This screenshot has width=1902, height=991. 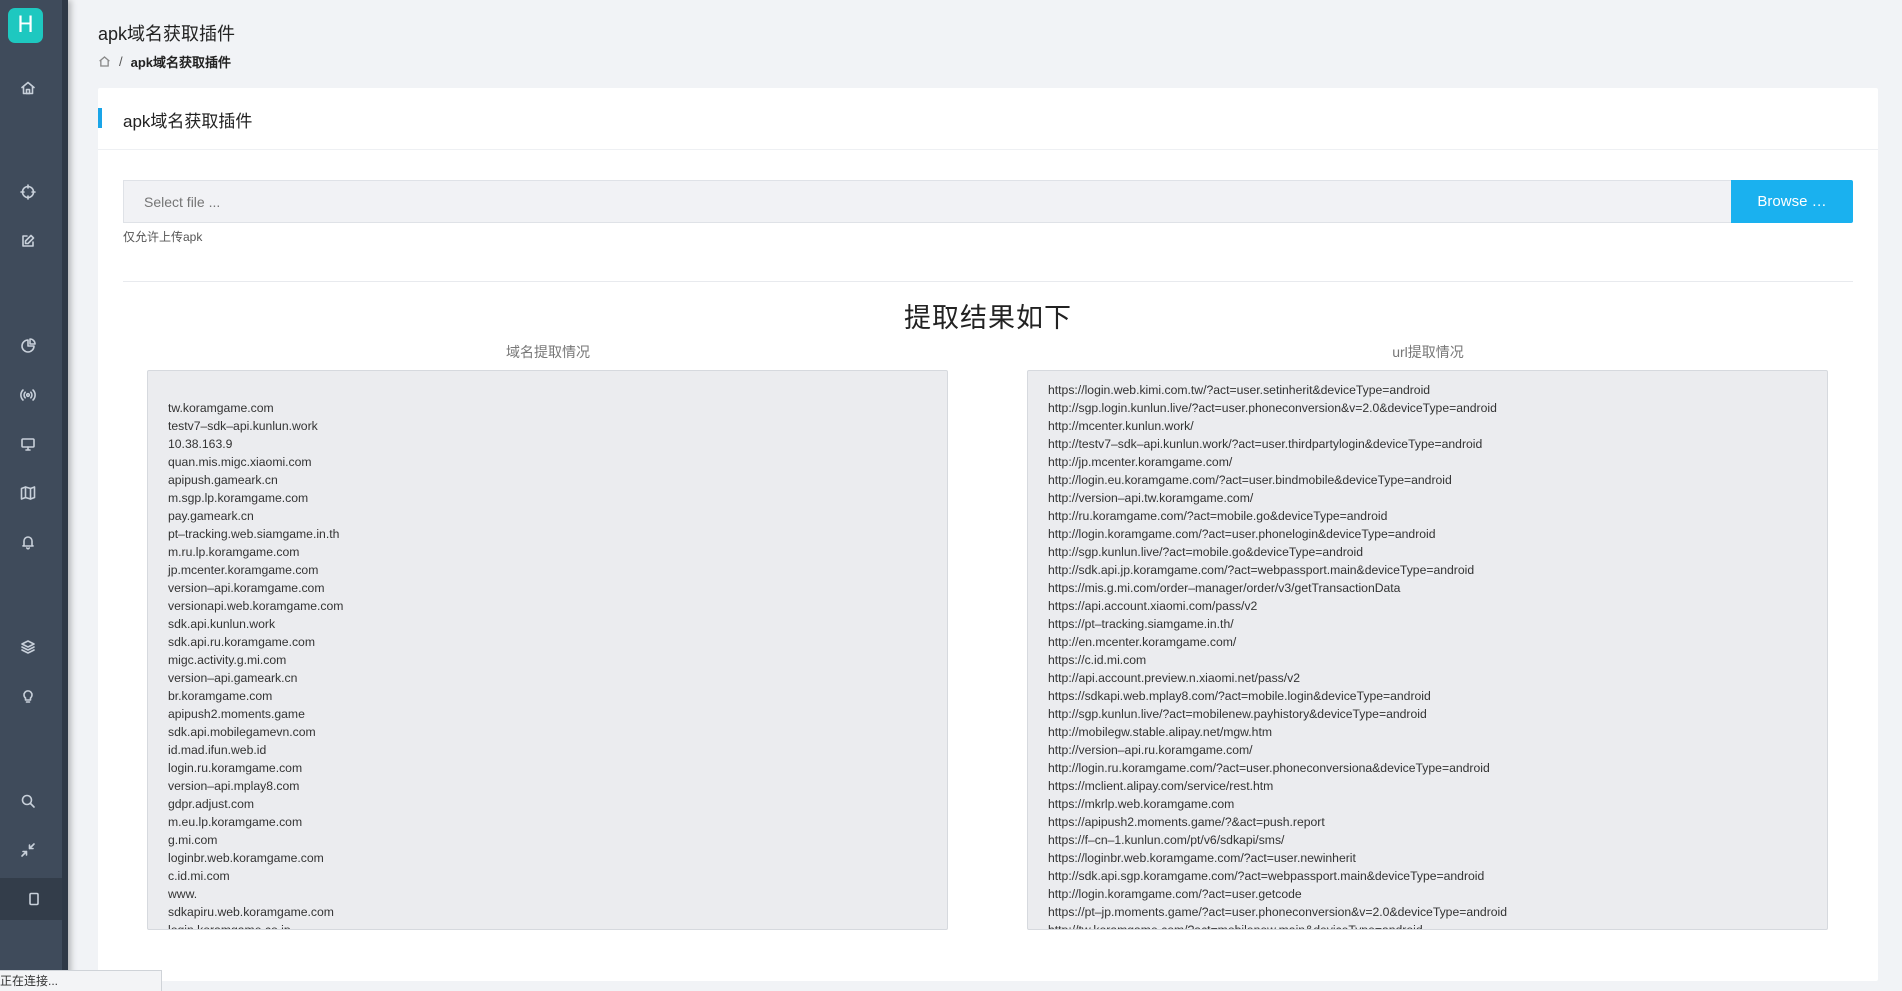 What do you see at coordinates (222, 624) in the screenshot?
I see `list-item: sdk.api.kunlun.work` at bounding box center [222, 624].